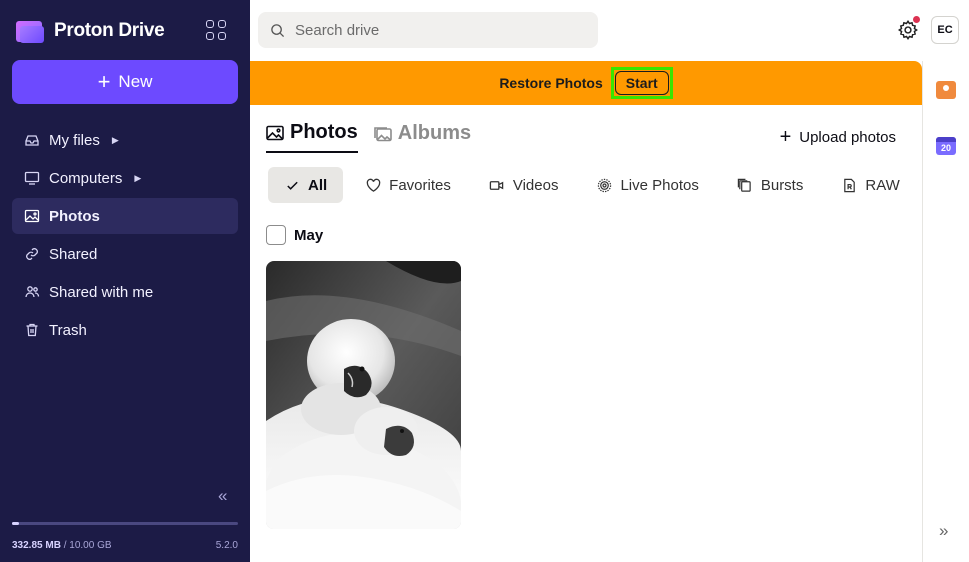  What do you see at coordinates (497, 185) in the screenshot?
I see `video-icon` at bounding box center [497, 185].